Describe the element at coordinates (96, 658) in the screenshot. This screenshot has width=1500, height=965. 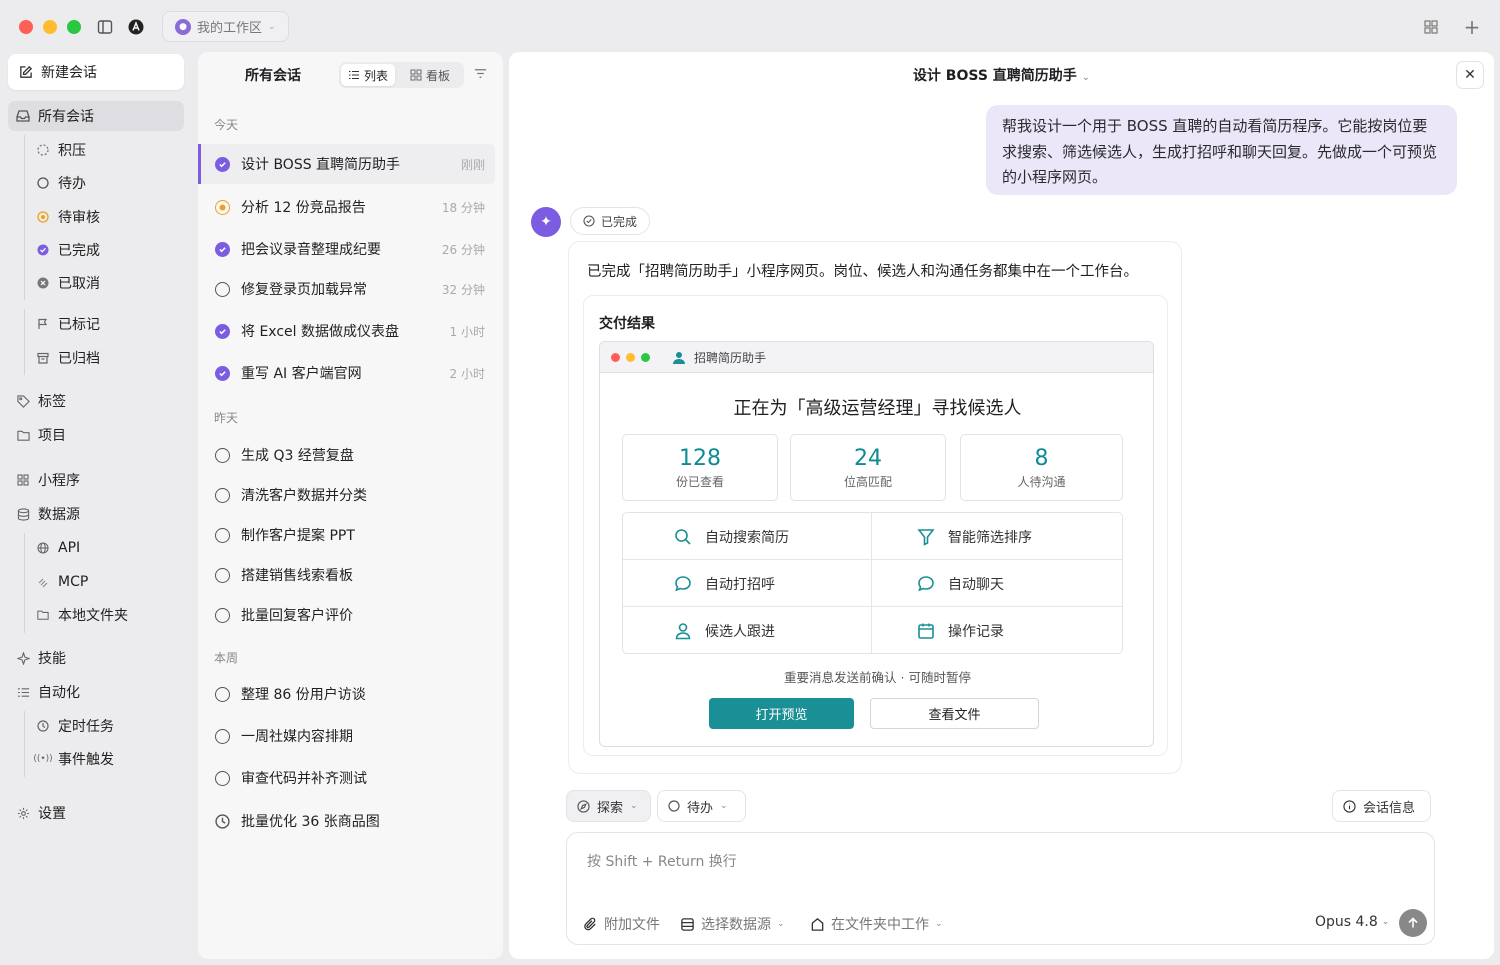
I see `sidebar-item-skills: 技能` at that location.